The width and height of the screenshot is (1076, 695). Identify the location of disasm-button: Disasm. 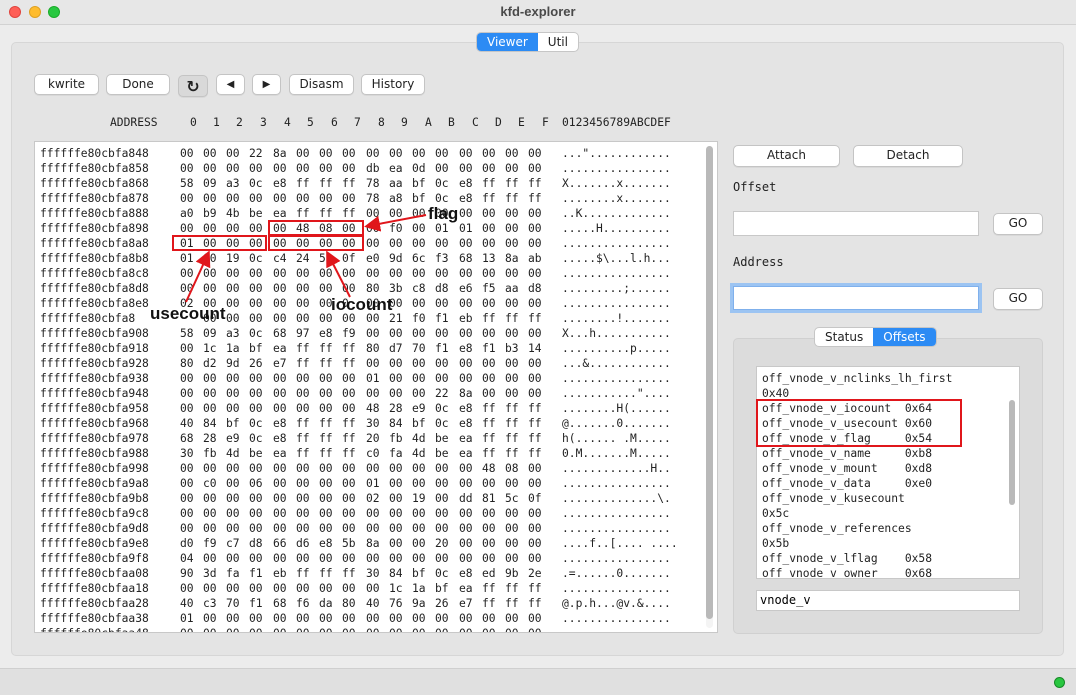
(321, 84).